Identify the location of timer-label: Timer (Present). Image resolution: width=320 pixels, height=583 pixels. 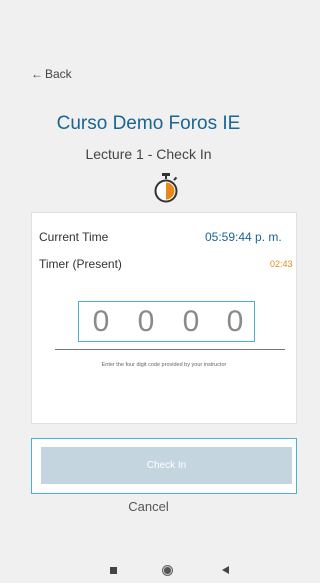
(80, 264).